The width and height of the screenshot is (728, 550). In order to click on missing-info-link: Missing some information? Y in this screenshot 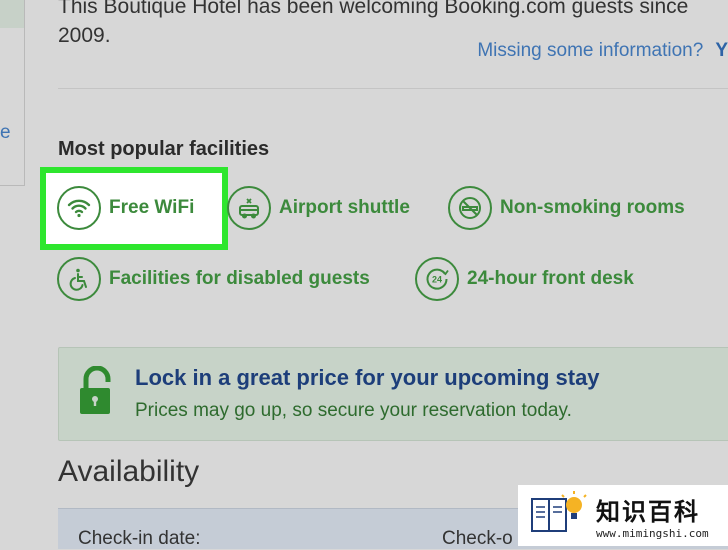, I will do `click(602, 51)`.